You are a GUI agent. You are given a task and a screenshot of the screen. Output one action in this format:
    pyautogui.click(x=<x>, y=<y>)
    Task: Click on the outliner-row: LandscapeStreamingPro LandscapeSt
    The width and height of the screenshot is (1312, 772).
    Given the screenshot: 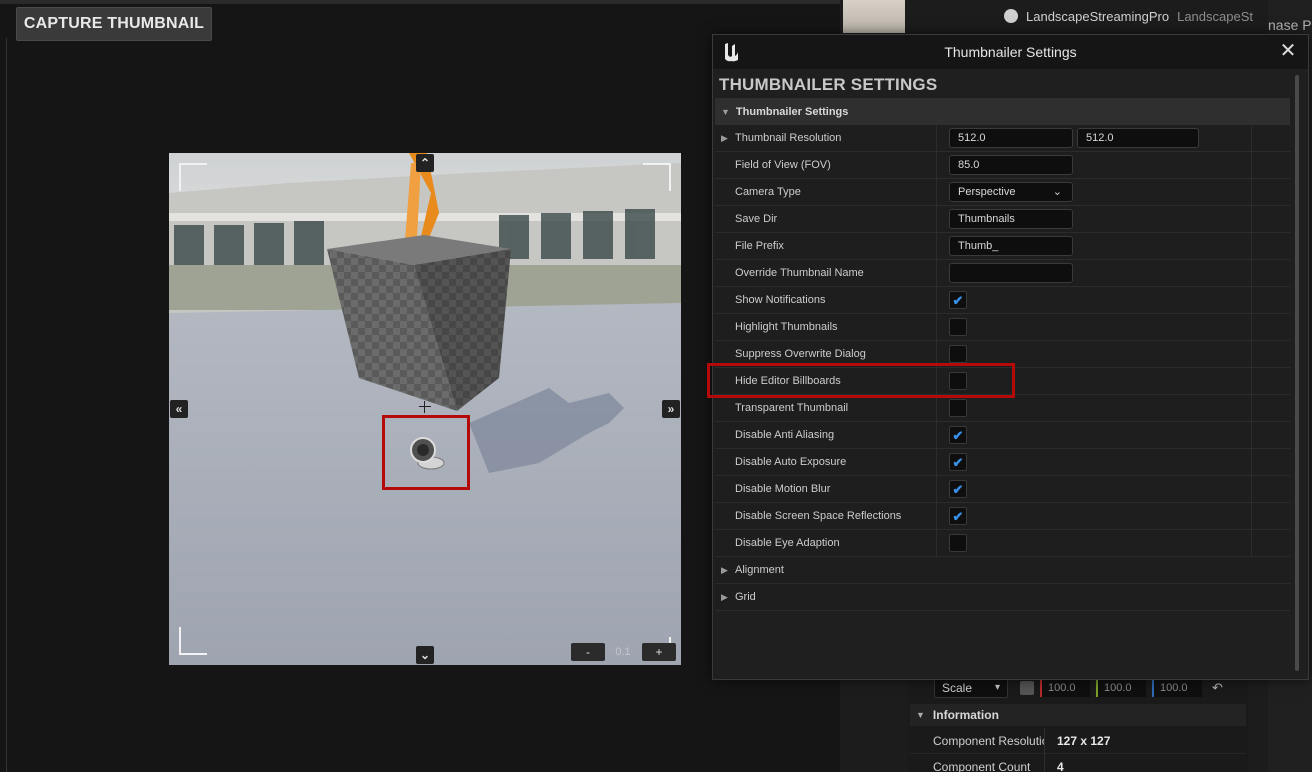 What is the action you would take?
    pyautogui.click(x=1128, y=16)
    